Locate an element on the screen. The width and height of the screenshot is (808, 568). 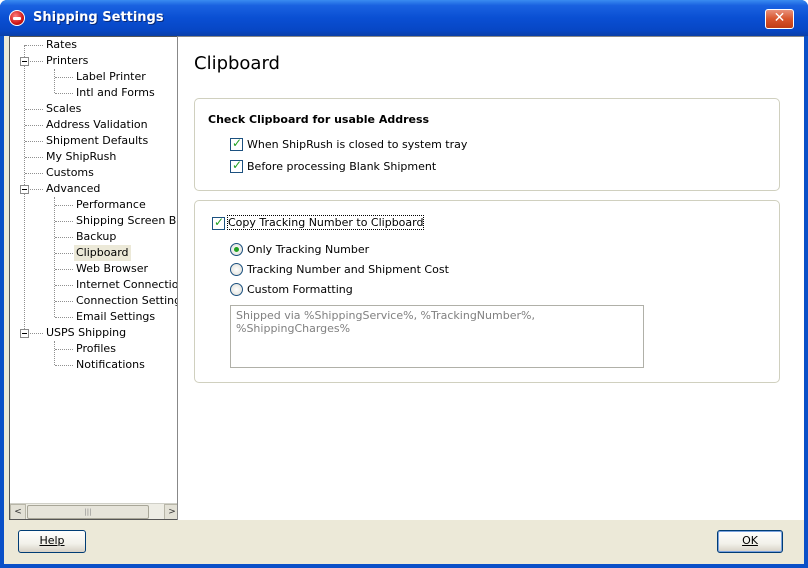
tree-item-label: Notifications is located at coordinates (110, 364).